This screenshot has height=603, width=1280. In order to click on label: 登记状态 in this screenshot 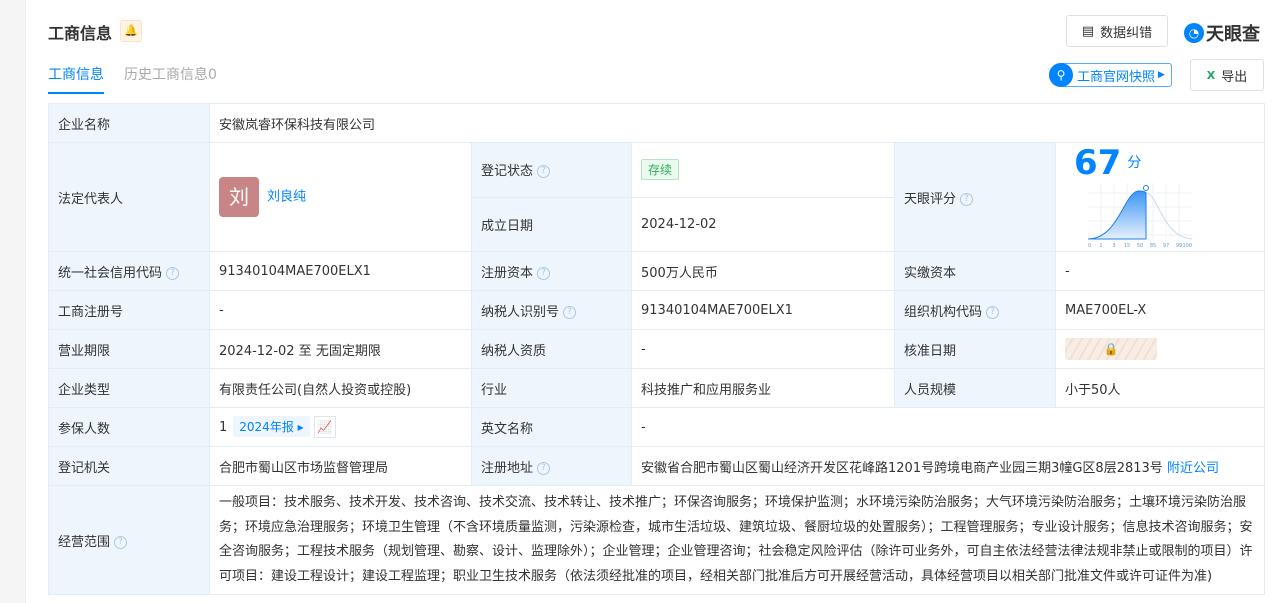, I will do `click(507, 172)`.